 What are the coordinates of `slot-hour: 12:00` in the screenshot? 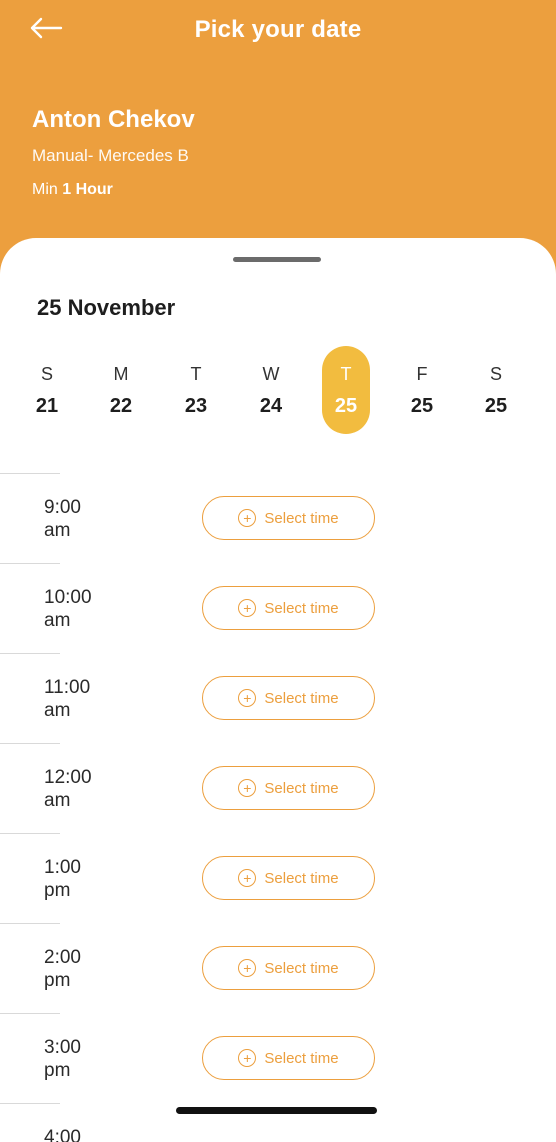 It's located at (68, 777).